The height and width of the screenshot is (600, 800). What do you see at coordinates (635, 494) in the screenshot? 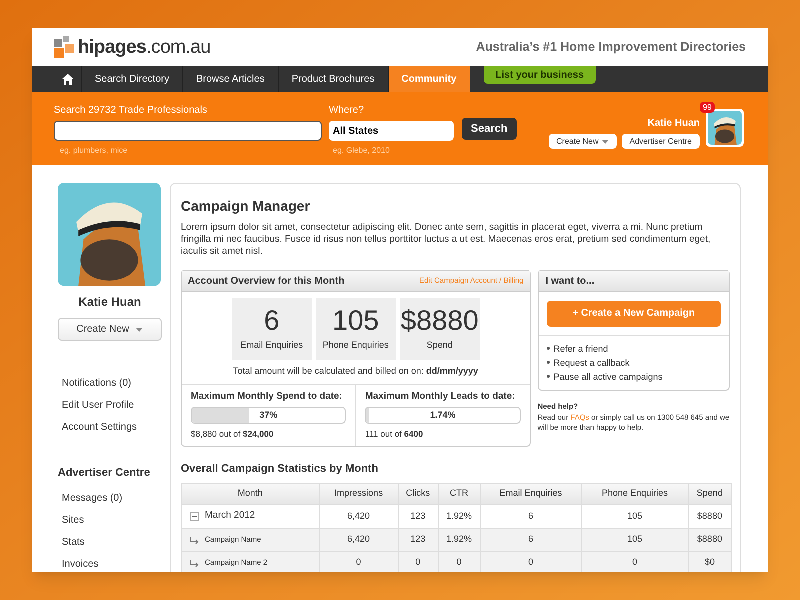
I see `column-header: Phone Enquiries` at bounding box center [635, 494].